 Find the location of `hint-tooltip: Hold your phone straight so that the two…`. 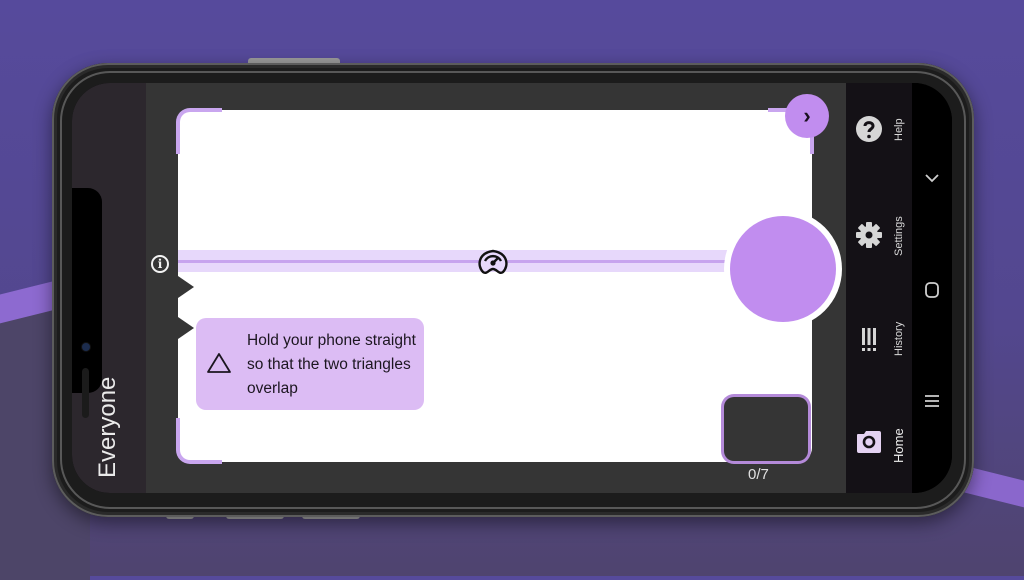

hint-tooltip: Hold your phone straight so that the two… is located at coordinates (310, 364).